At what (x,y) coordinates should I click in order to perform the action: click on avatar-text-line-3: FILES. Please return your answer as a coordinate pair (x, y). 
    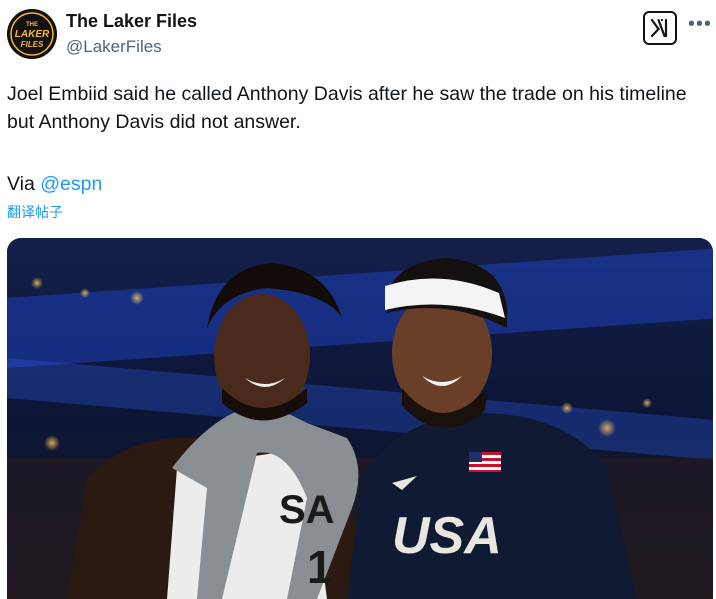
    Looking at the image, I should click on (32, 44).